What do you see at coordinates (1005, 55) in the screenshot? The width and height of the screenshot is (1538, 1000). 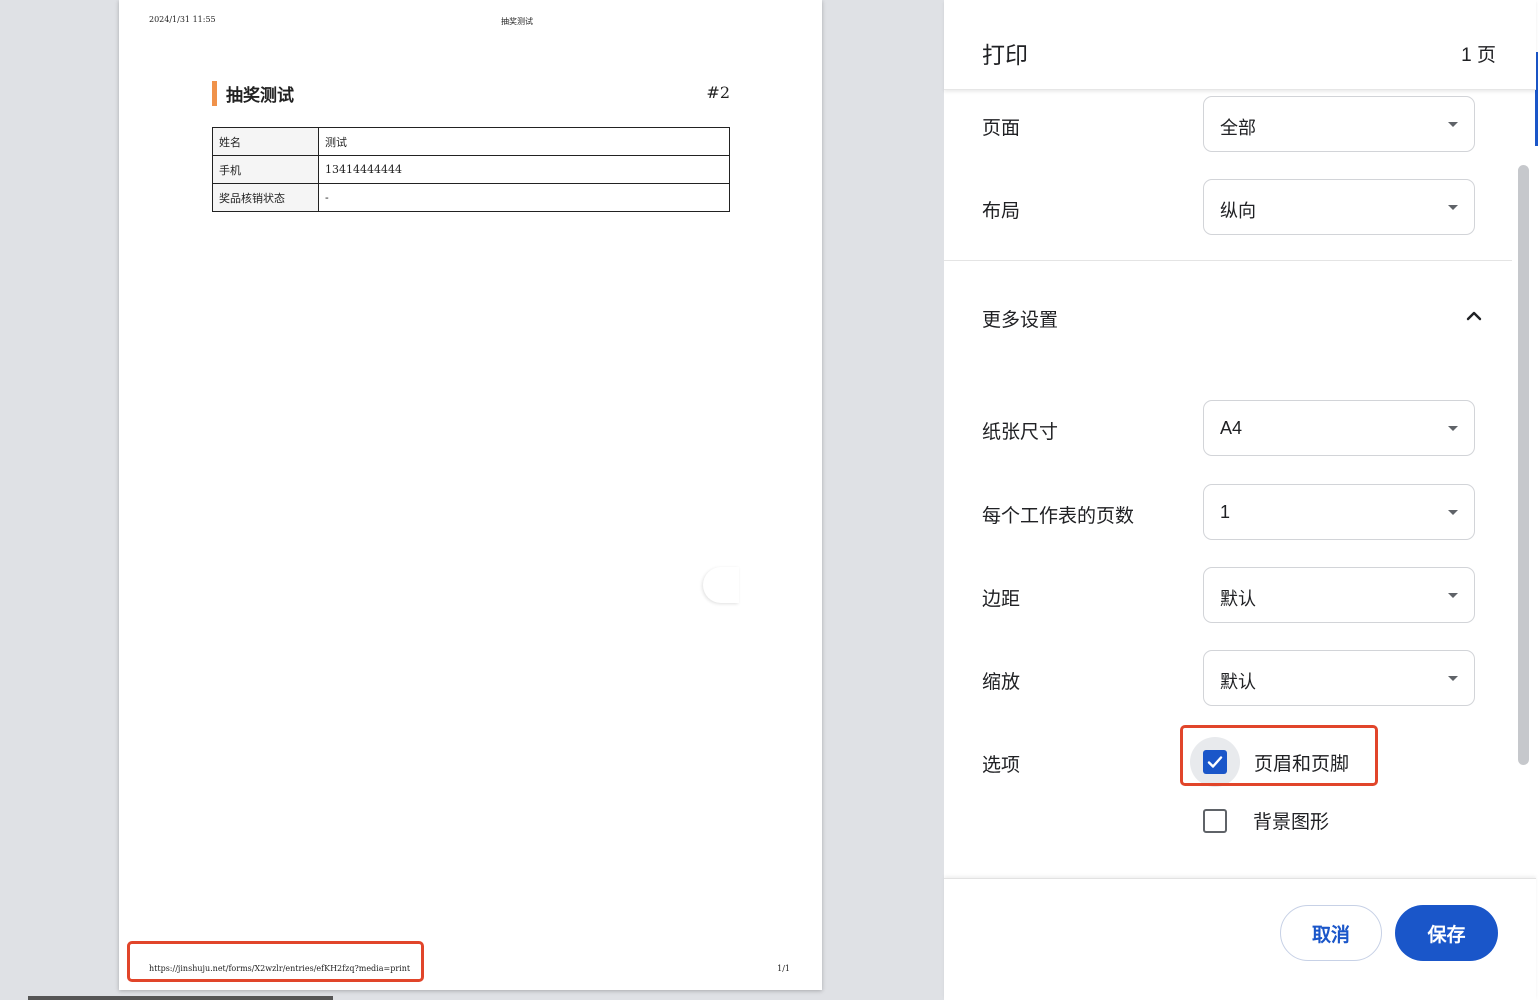 I see `dialog-title: 打印` at bounding box center [1005, 55].